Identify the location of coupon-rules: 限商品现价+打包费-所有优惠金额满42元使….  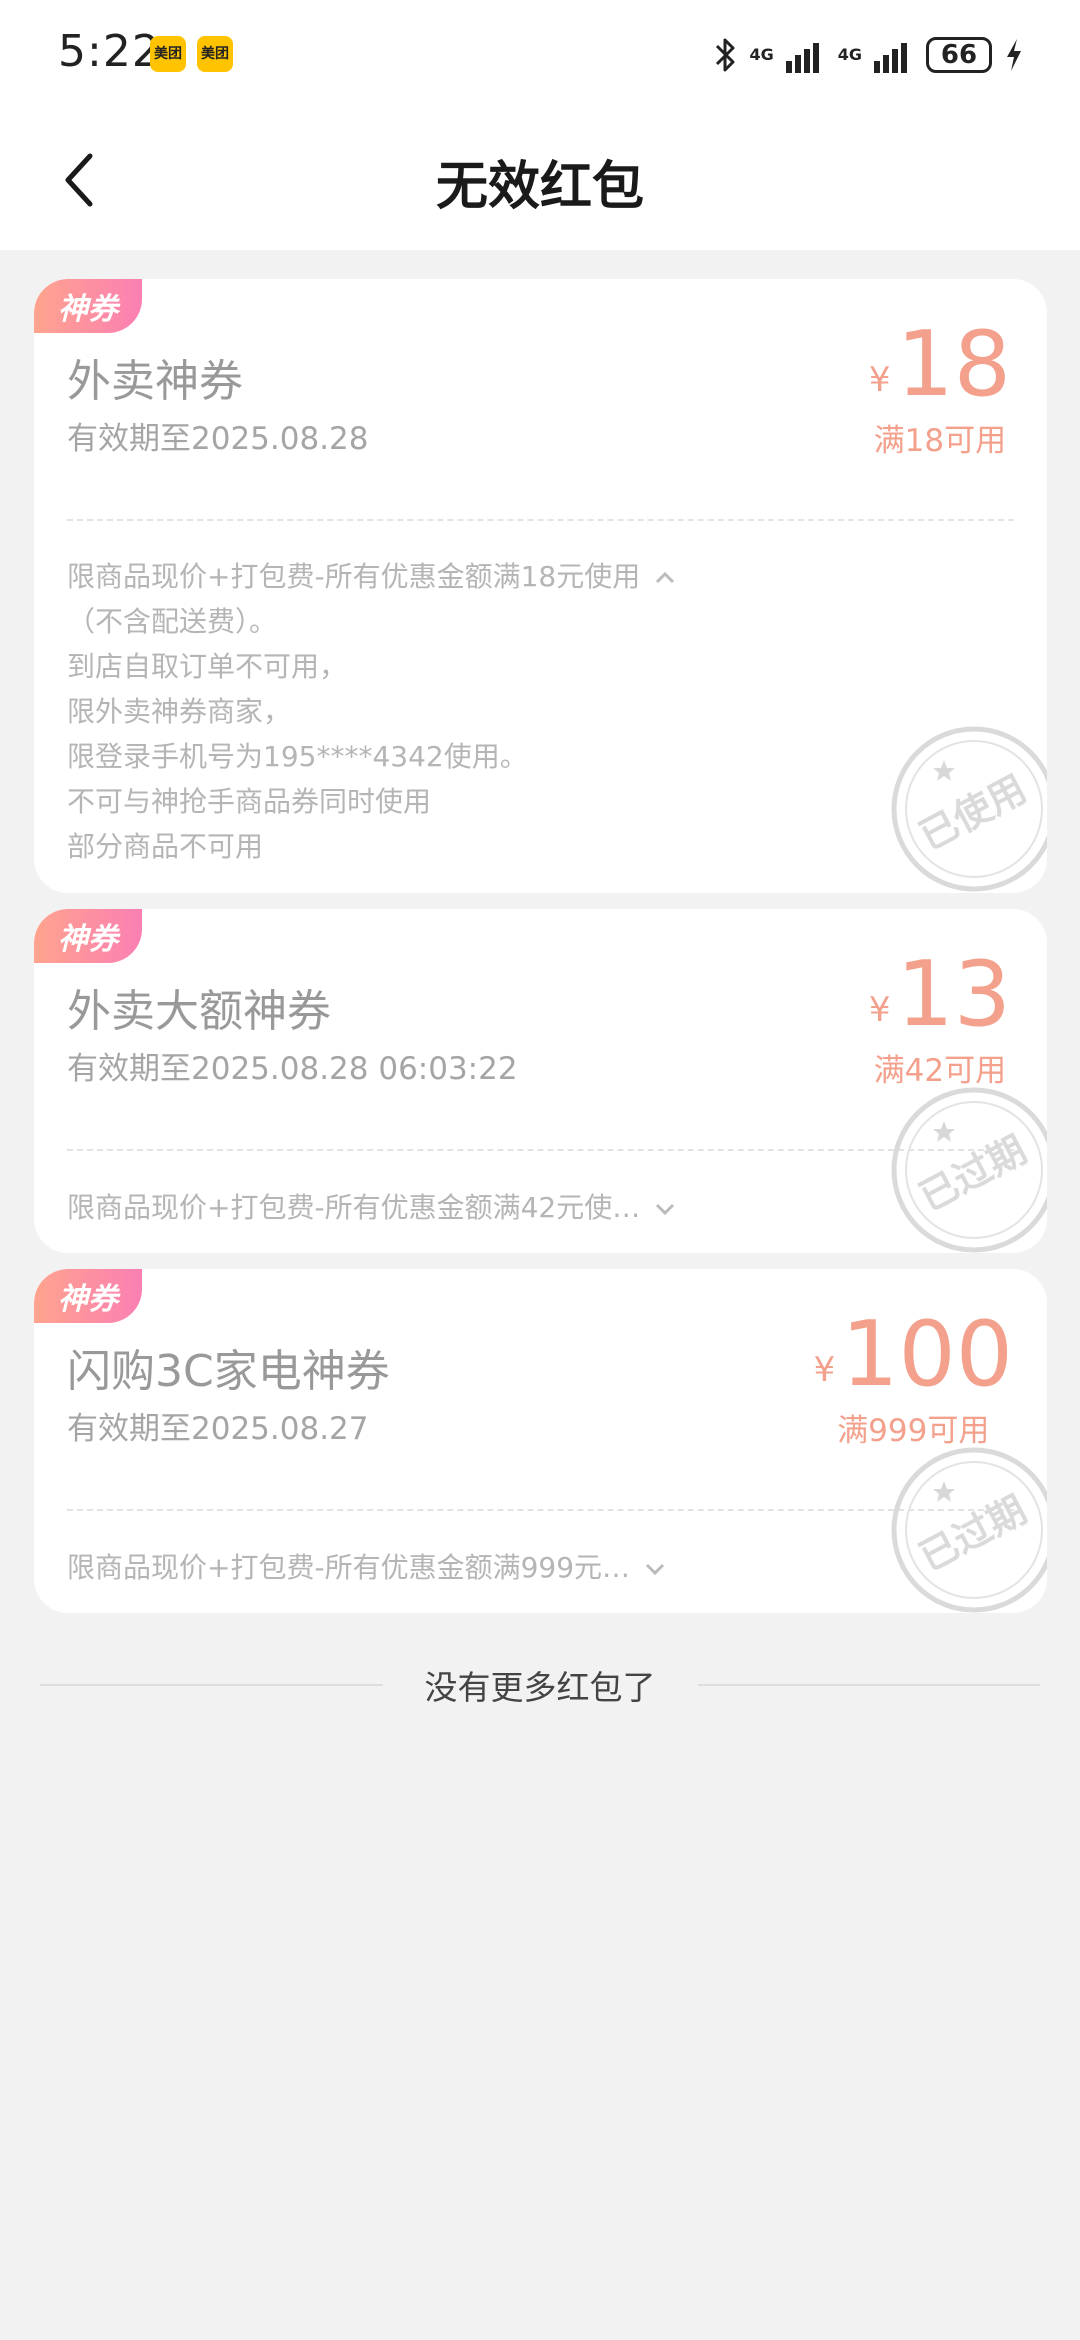
(371, 1207).